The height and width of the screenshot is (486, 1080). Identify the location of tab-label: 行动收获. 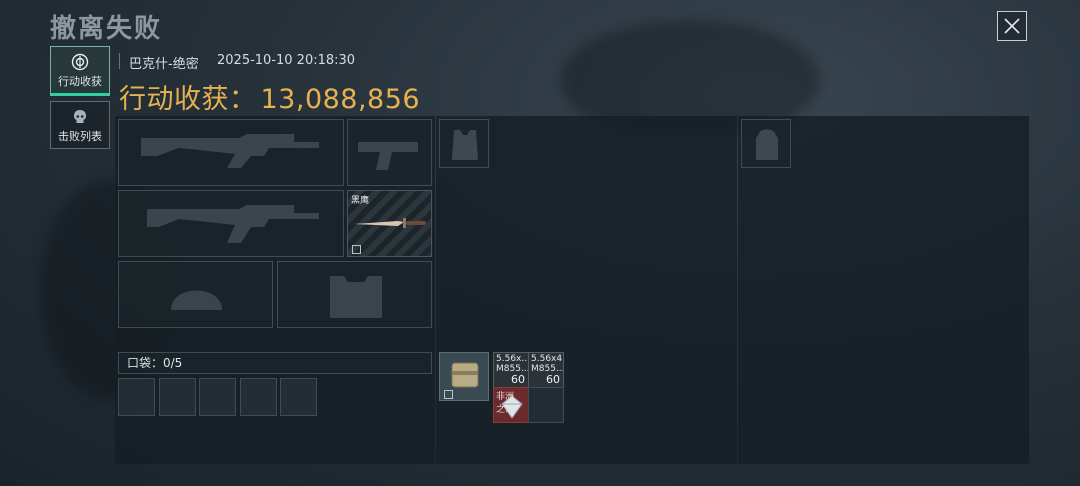
(80, 81).